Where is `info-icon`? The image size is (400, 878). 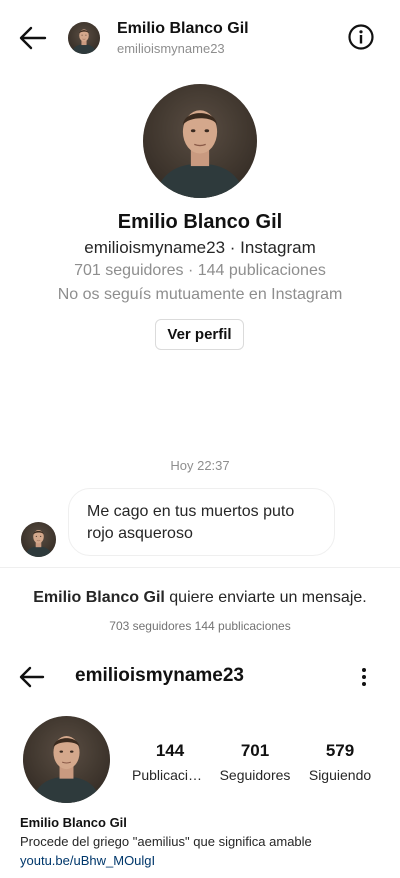 info-icon is located at coordinates (361, 37).